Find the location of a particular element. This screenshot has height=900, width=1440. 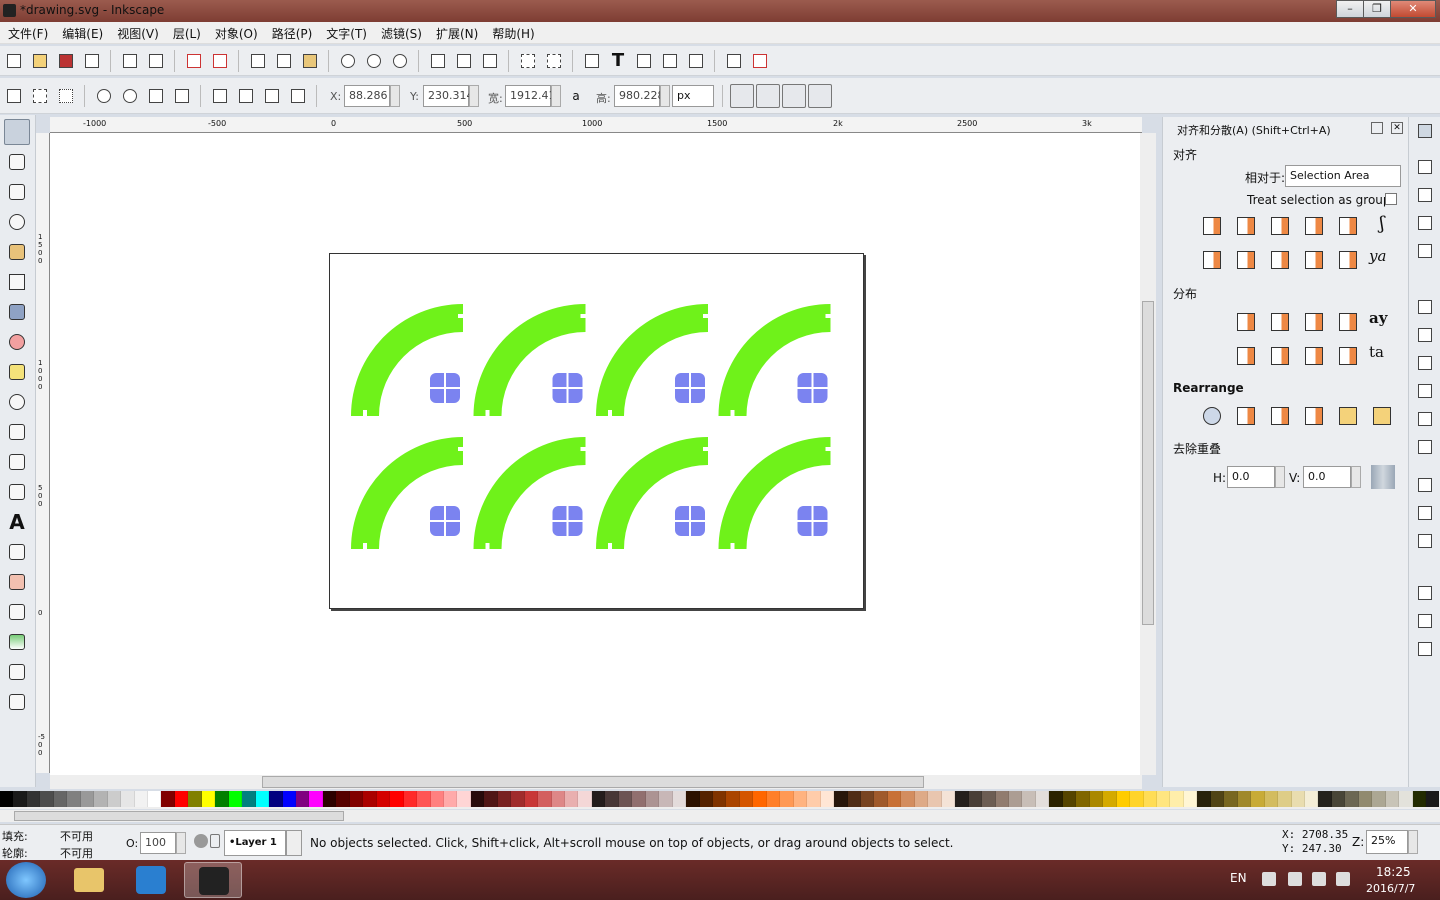

save-icon is located at coordinates (66, 61).